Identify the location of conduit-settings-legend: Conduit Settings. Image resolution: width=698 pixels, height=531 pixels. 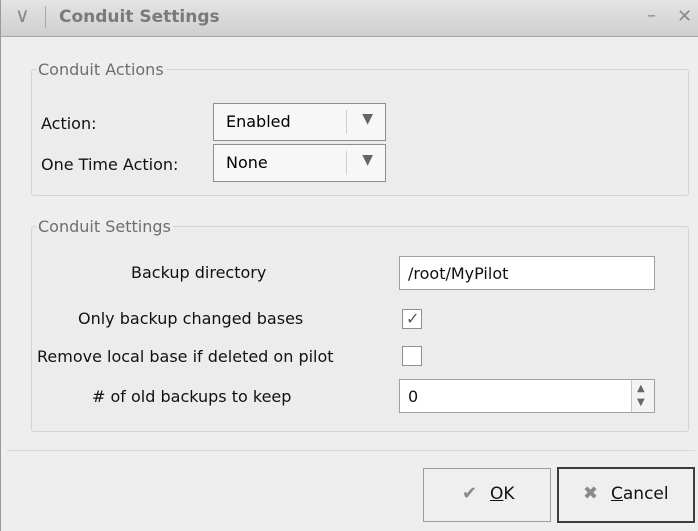
(104, 226).